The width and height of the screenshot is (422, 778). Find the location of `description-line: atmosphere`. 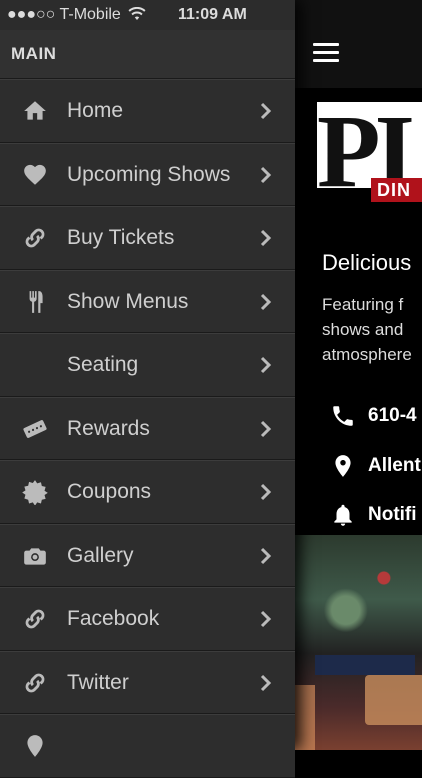

description-line: atmosphere is located at coordinates (367, 354).